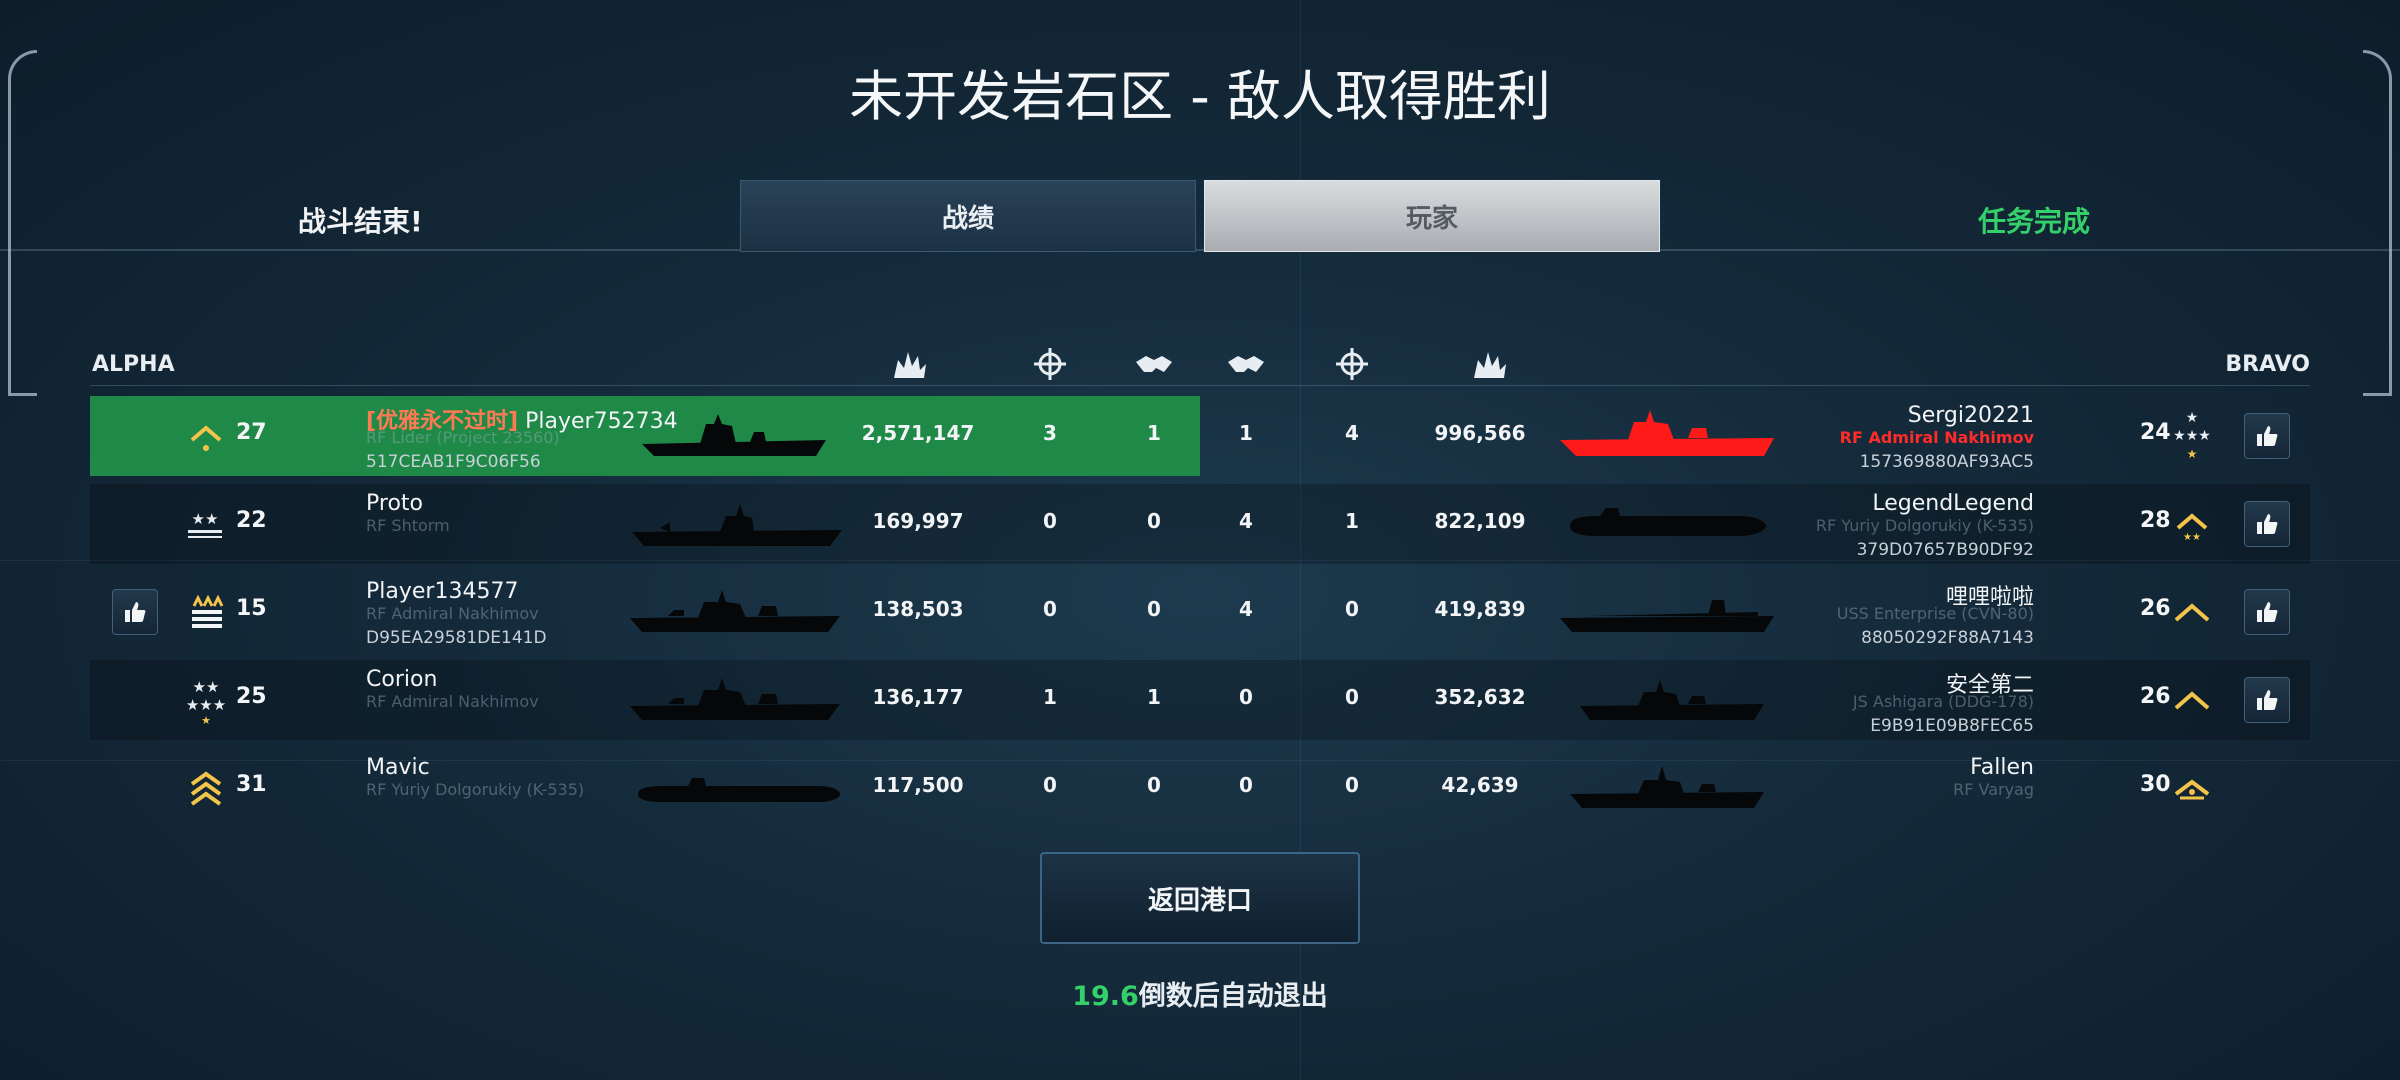  I want to click on double-chevron-rank-icon, so click(206, 788).